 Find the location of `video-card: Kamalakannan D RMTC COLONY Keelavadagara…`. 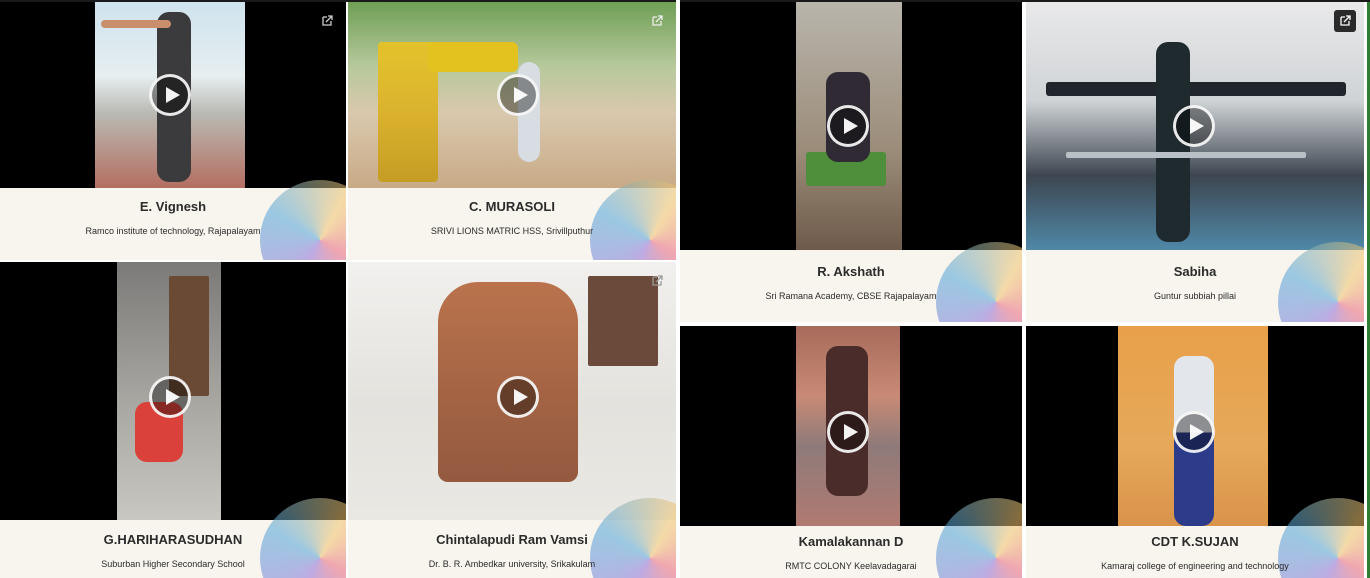

video-card: Kamalakannan D RMTC COLONY Keelavadagara… is located at coordinates (851, 452).